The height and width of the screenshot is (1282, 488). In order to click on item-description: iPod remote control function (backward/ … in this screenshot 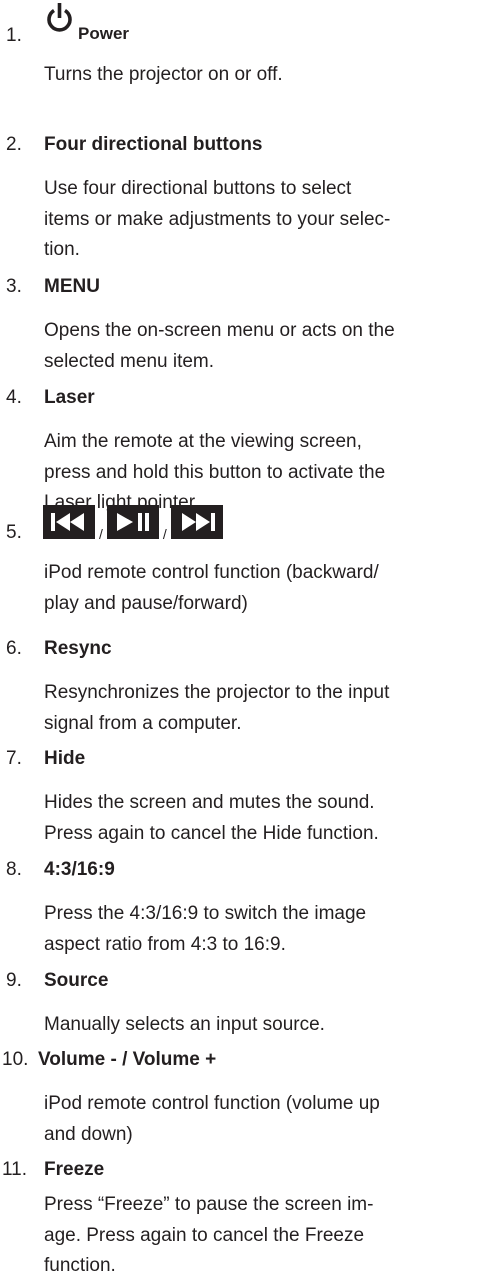, I will do `click(211, 588)`.